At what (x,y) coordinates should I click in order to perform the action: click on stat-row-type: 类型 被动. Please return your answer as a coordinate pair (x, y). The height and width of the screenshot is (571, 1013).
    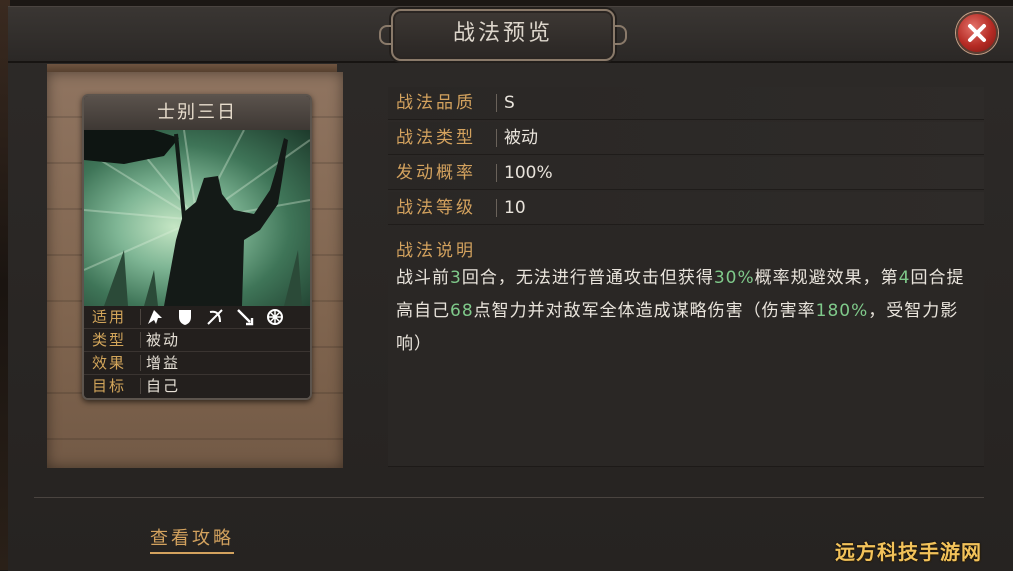
    Looking at the image, I should click on (197, 340).